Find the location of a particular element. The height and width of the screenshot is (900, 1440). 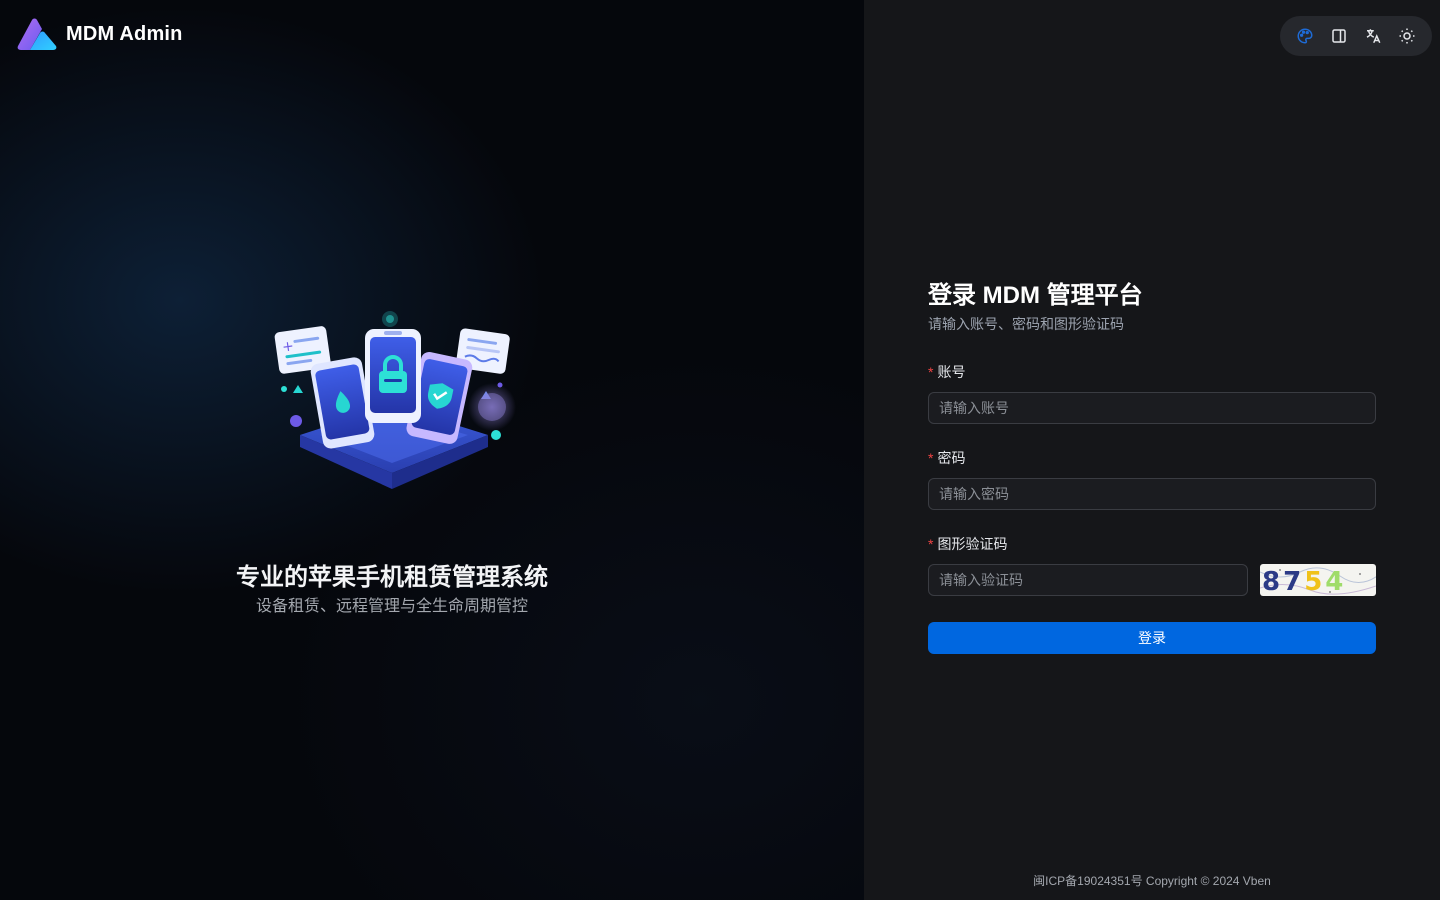

layout-button is located at coordinates (1339, 36).